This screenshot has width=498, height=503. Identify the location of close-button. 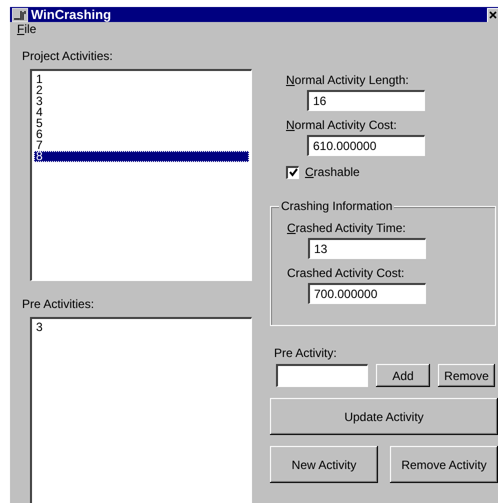
(492, 15).